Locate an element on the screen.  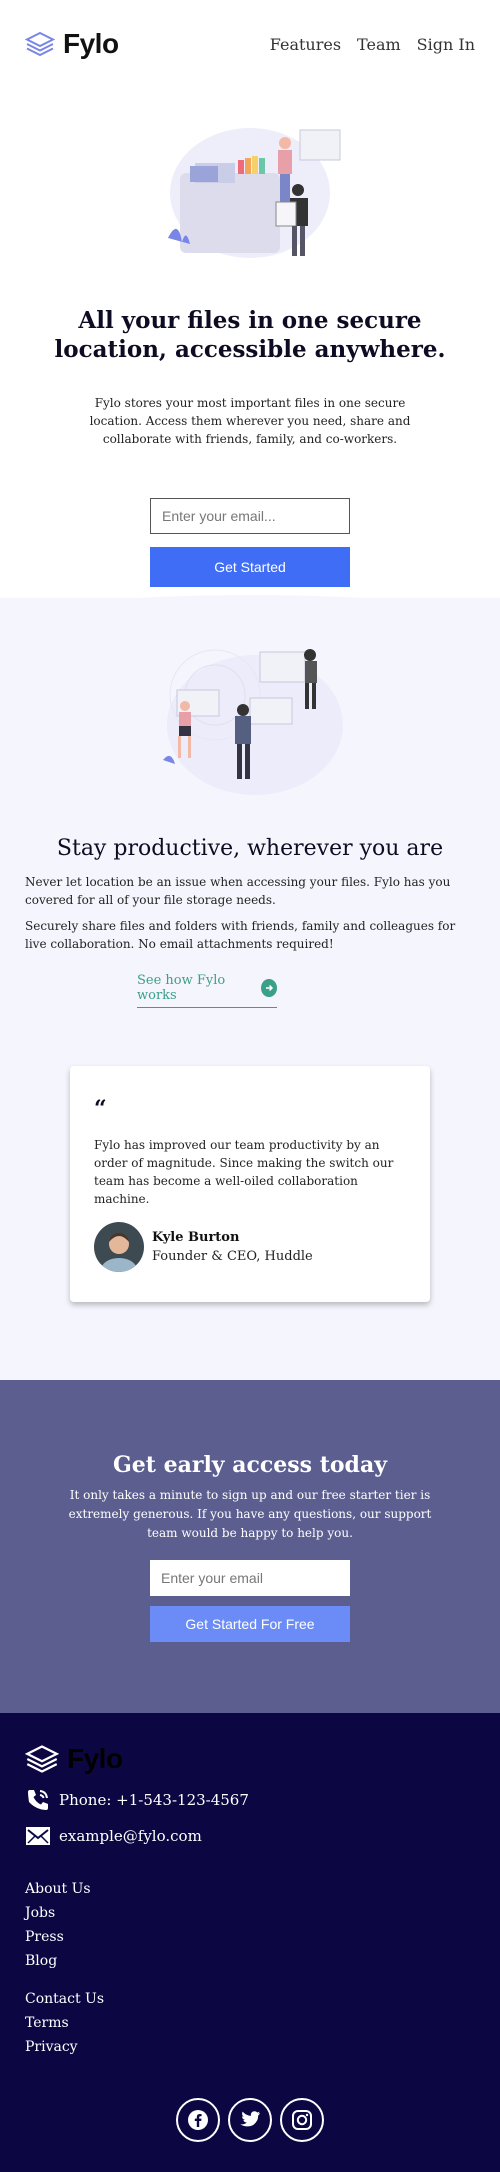
email-text: example@fylo.com is located at coordinates (130, 1836).